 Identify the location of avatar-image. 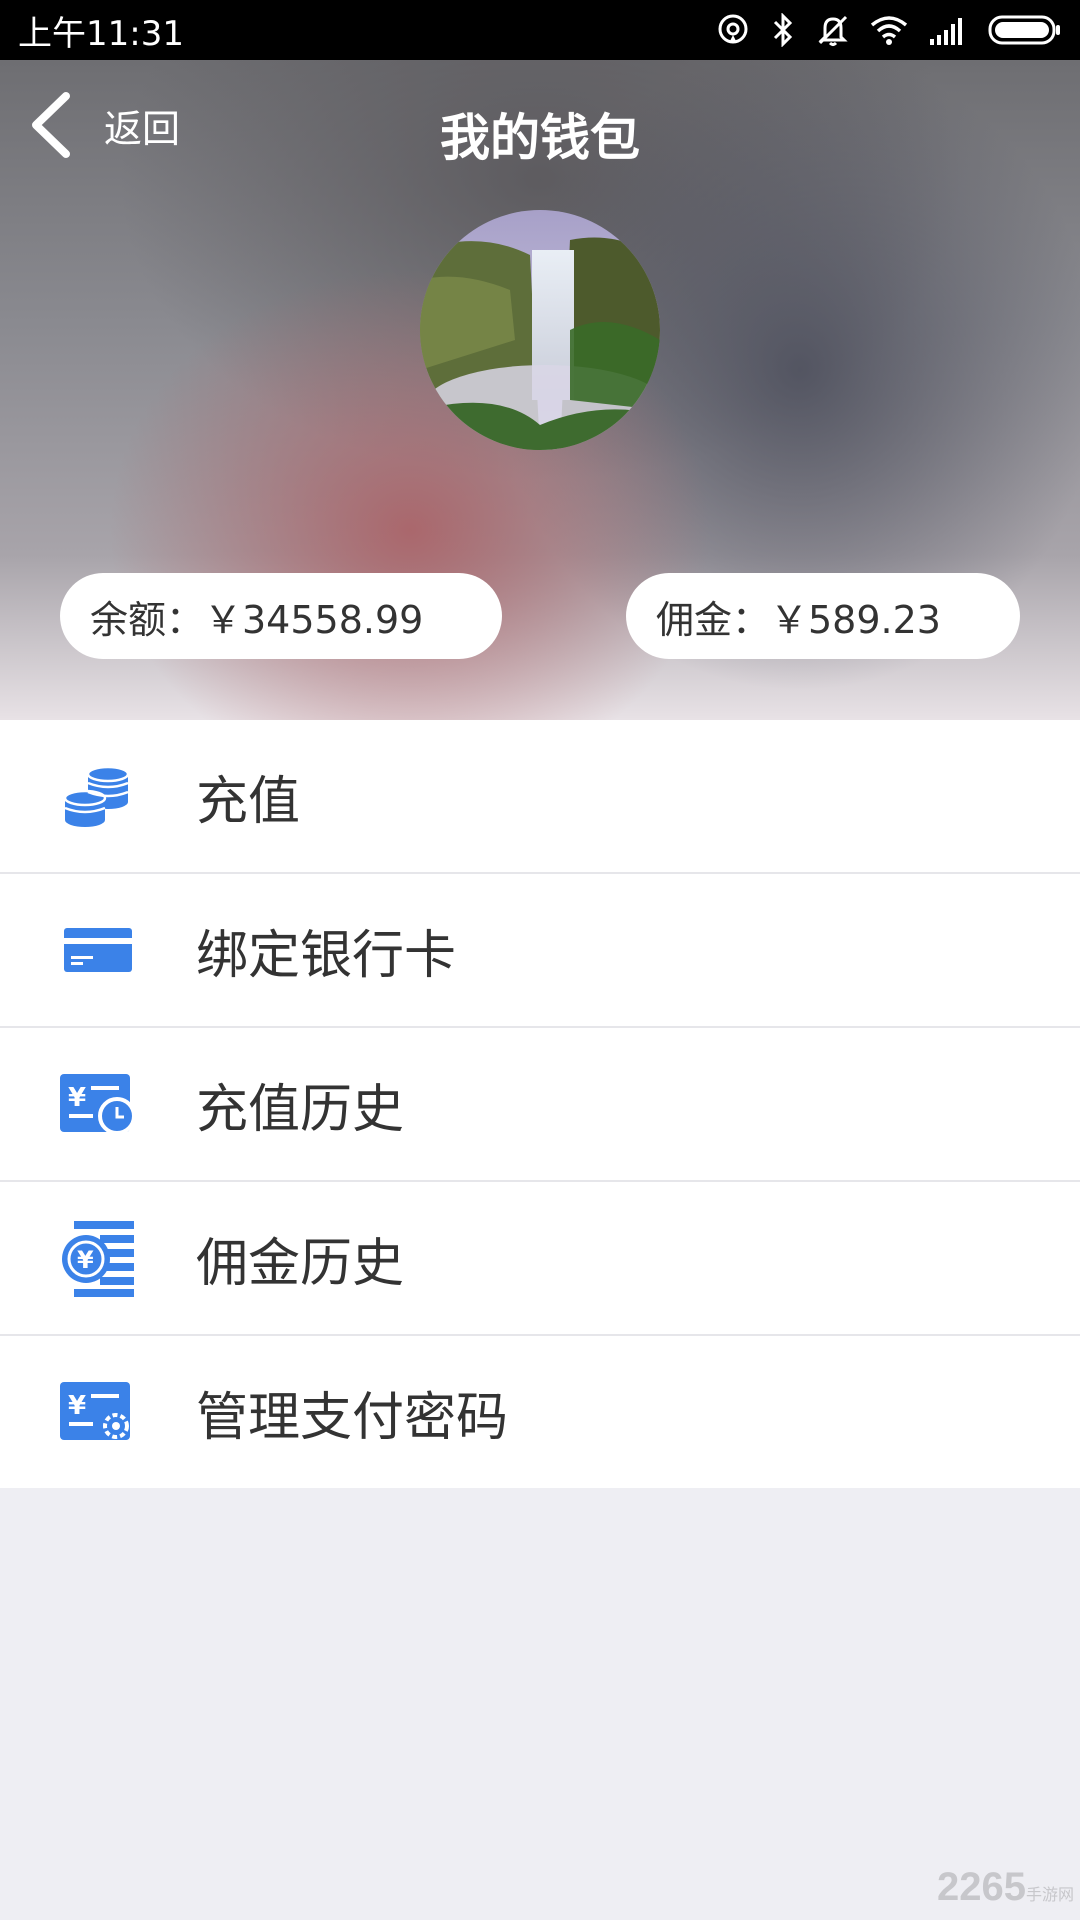
(540, 330).